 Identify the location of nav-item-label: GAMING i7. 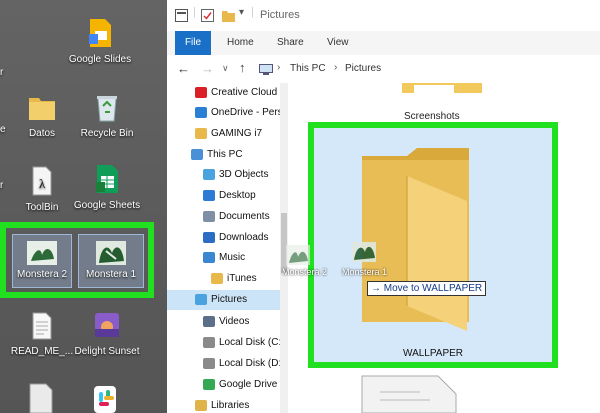
(237, 133).